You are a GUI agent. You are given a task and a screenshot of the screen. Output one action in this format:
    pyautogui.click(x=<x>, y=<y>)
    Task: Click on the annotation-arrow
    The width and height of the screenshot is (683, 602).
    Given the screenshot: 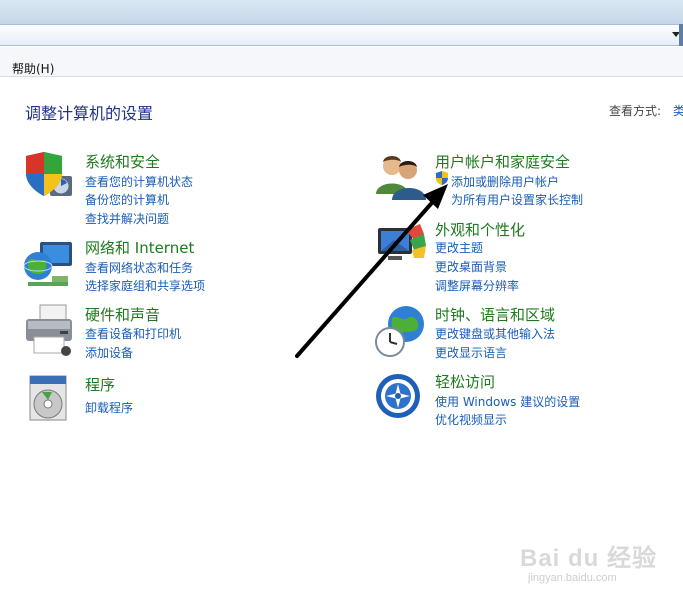 What is the action you would take?
    pyautogui.click(x=371, y=271)
    